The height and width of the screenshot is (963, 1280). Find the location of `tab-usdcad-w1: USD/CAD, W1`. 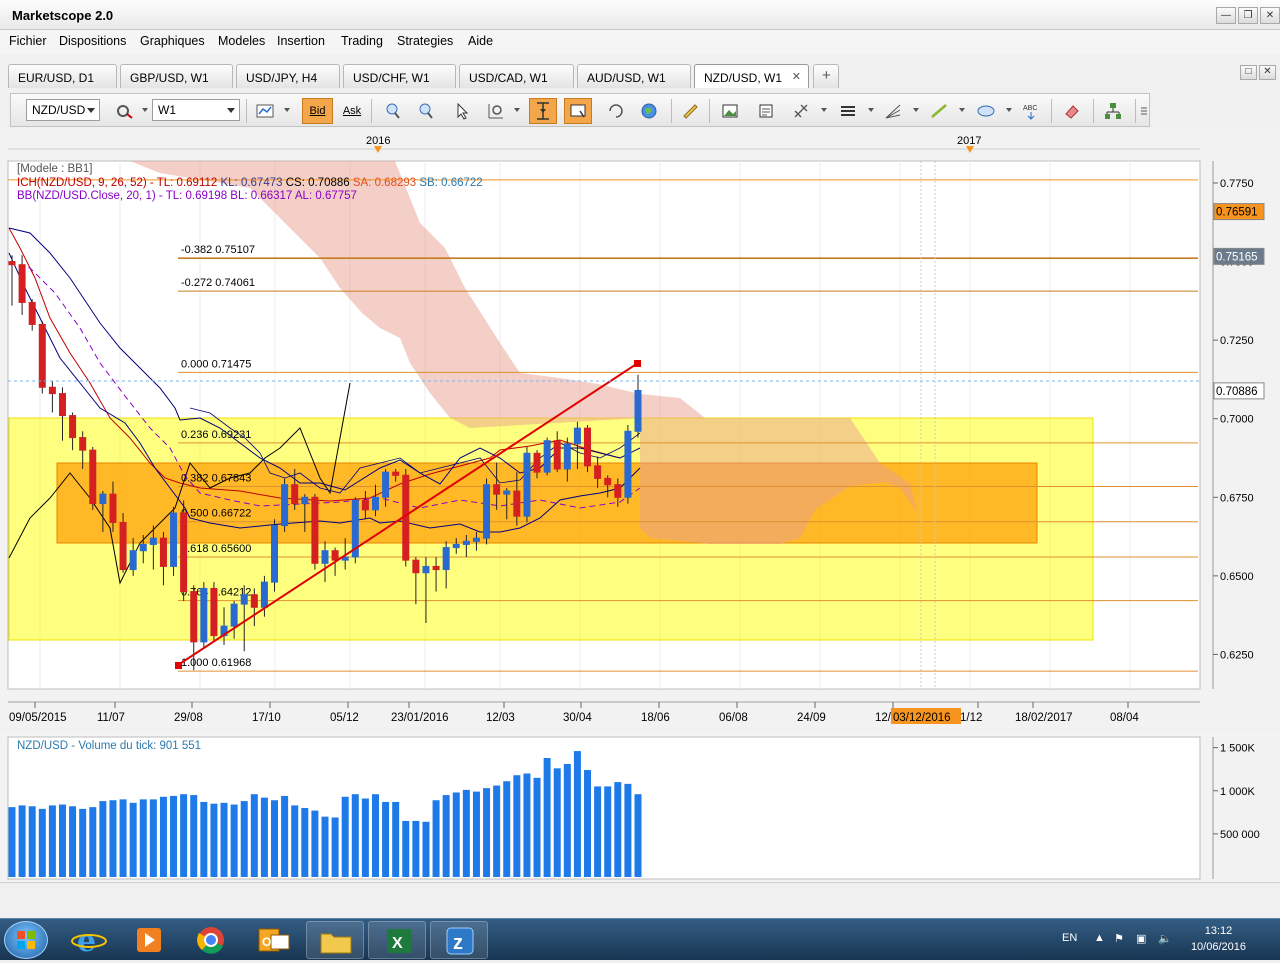

tab-usdcad-w1: USD/CAD, W1 is located at coordinates (516, 76).